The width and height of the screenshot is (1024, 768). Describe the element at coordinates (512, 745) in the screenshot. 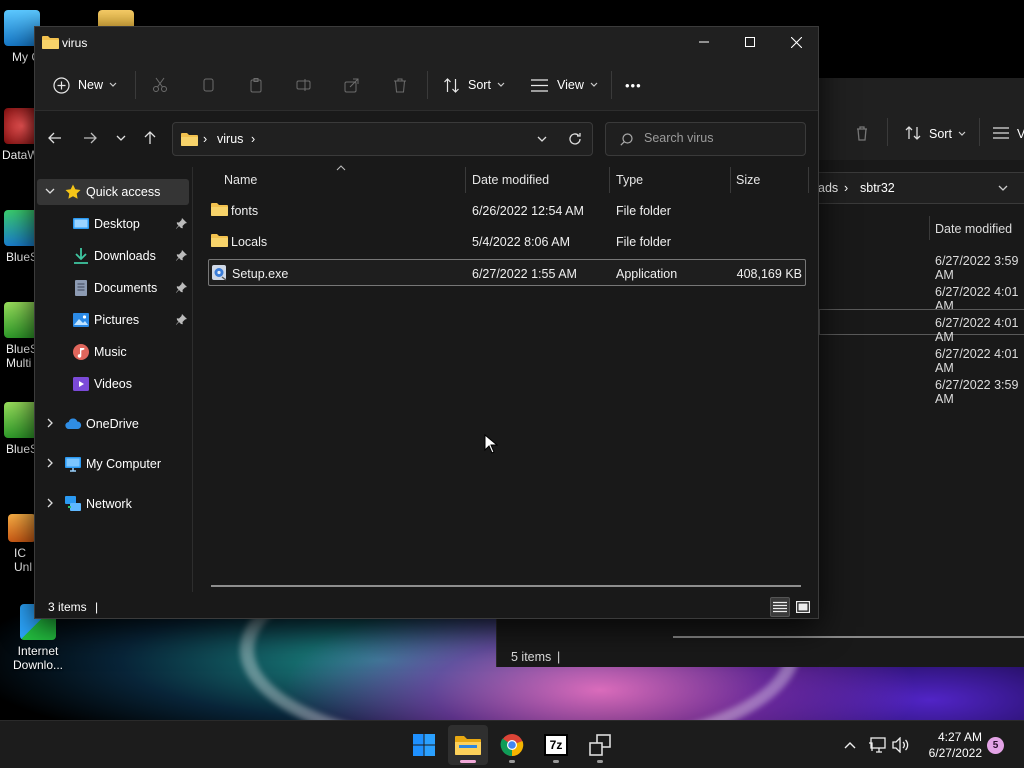

I see `taskbar-chrome` at that location.